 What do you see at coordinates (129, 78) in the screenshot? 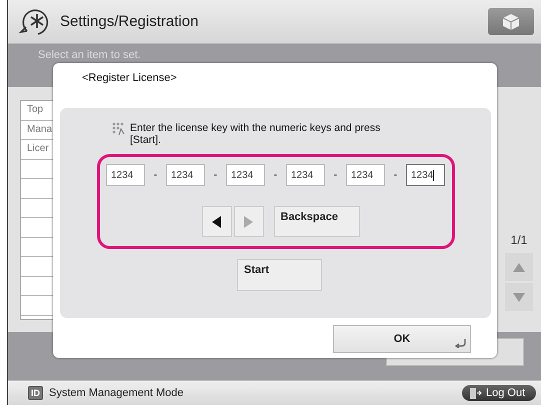
I see `dialog-title: <Register License>` at bounding box center [129, 78].